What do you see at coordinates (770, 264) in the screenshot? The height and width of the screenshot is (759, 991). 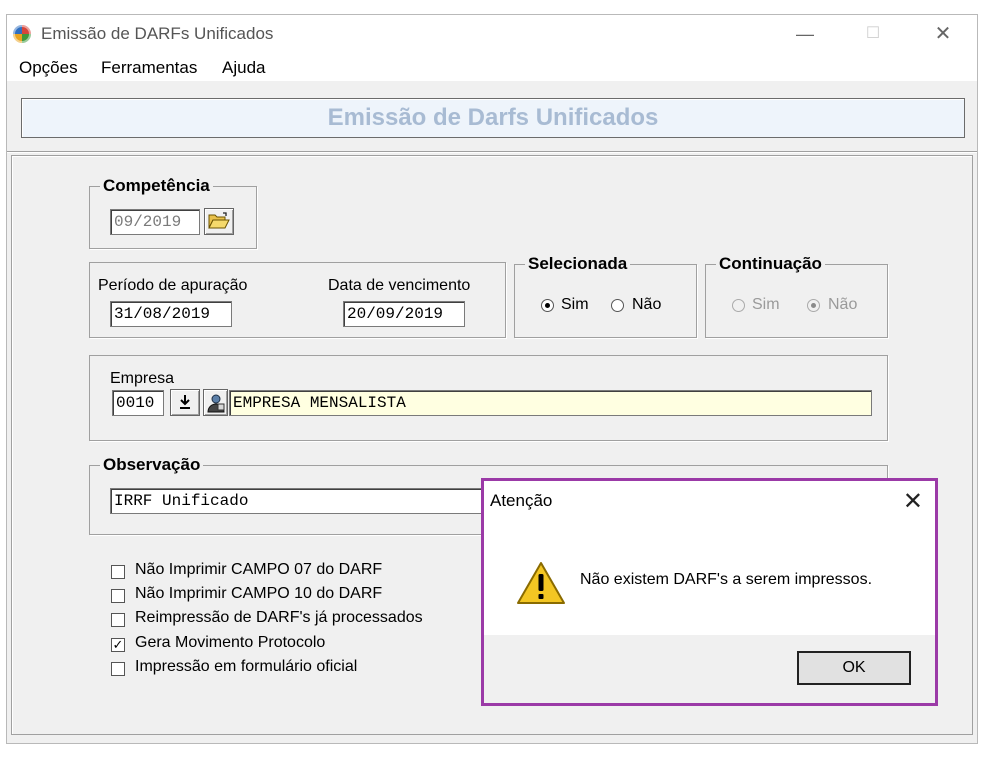 I see `continuacao-label: Continuação` at bounding box center [770, 264].